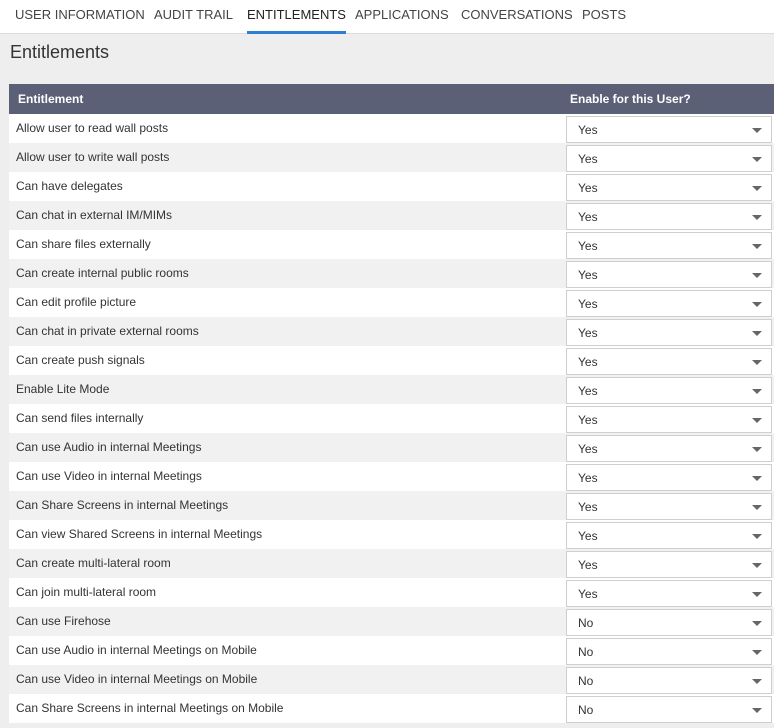 This screenshot has width=774, height=728. Describe the element at coordinates (93, 157) in the screenshot. I see `entitlement-label: Allow user to write wall posts` at that location.